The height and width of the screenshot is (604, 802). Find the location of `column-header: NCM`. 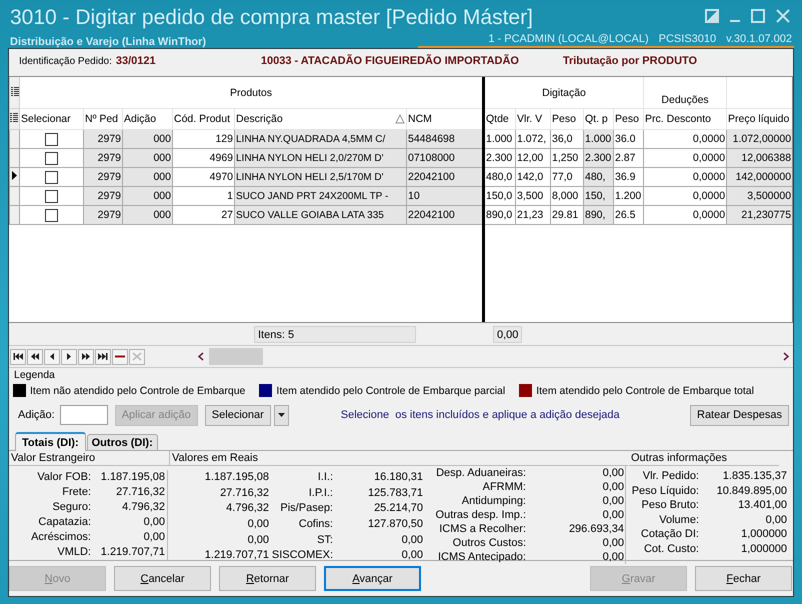

column-header: NCM is located at coordinates (420, 119).